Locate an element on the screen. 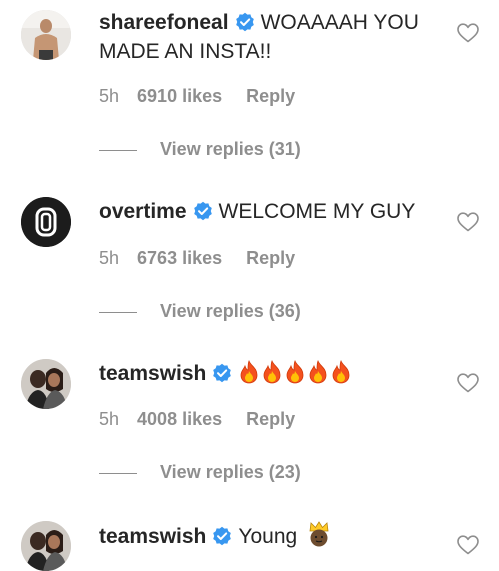  comment-text: overtime WELCOME MY GUY is located at coordinates (269, 211).